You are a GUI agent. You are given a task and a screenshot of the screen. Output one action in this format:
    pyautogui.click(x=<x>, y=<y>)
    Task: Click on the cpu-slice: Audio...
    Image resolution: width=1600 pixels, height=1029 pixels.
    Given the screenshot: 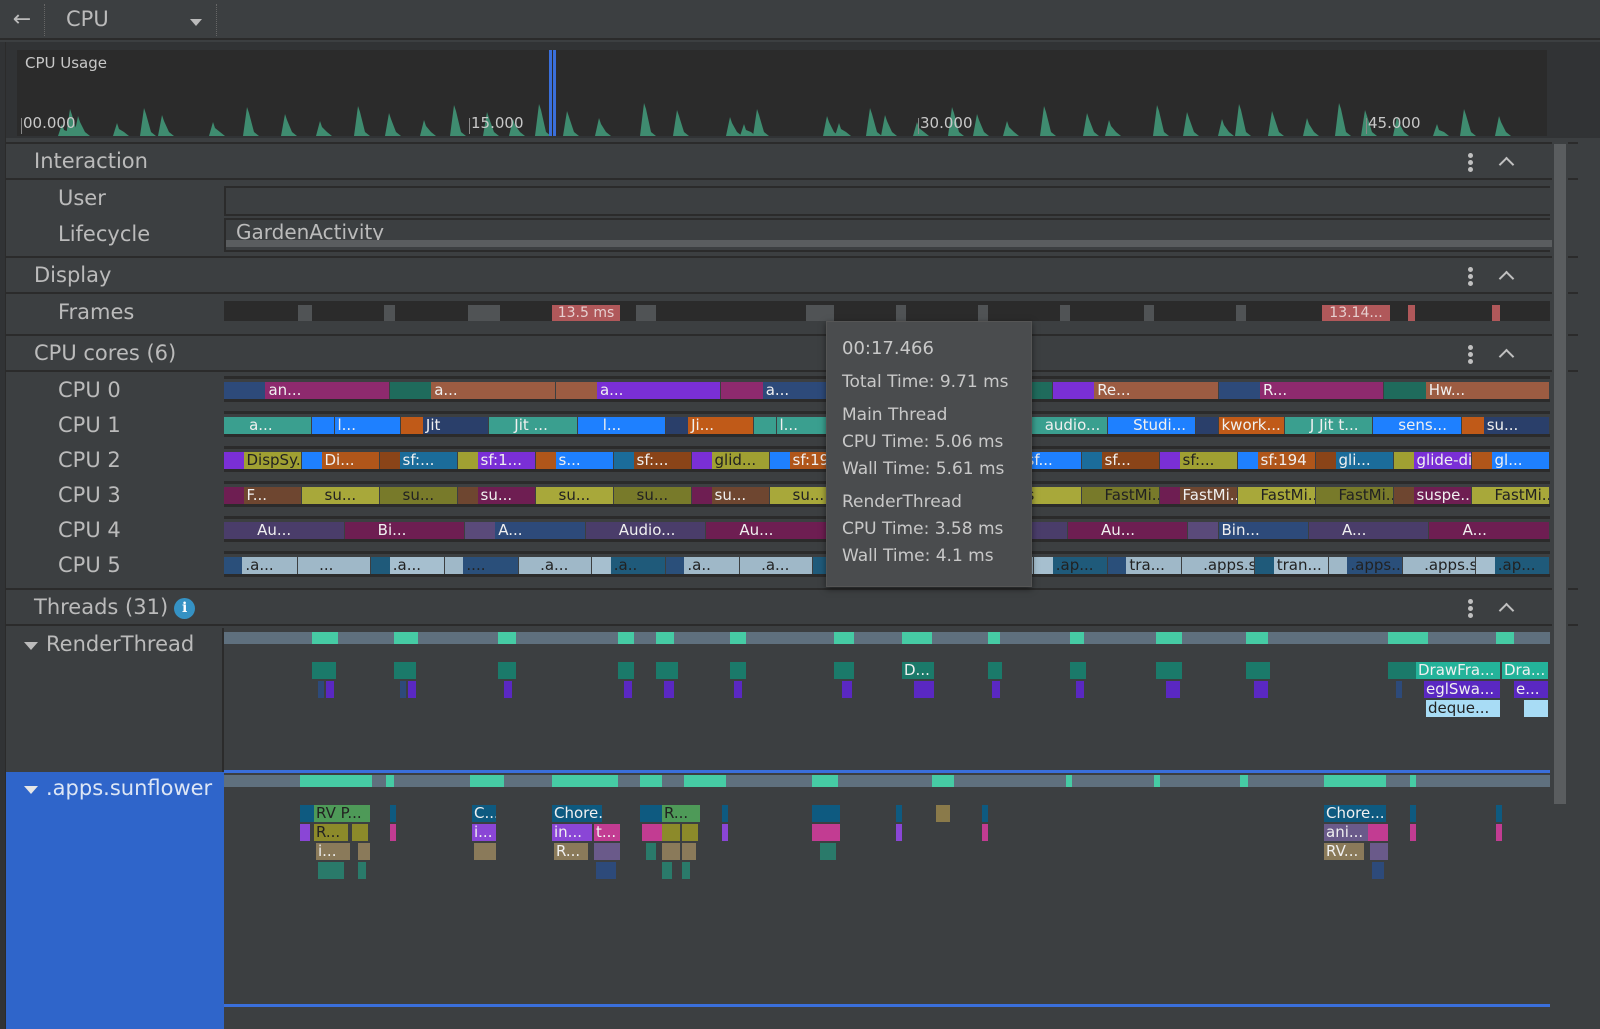 What is the action you would take?
    pyautogui.click(x=660, y=530)
    